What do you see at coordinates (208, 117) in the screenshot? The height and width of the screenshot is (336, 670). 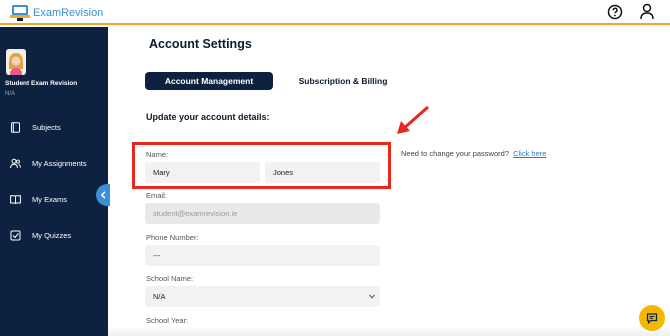 I see `section-title: Update your account details:` at bounding box center [208, 117].